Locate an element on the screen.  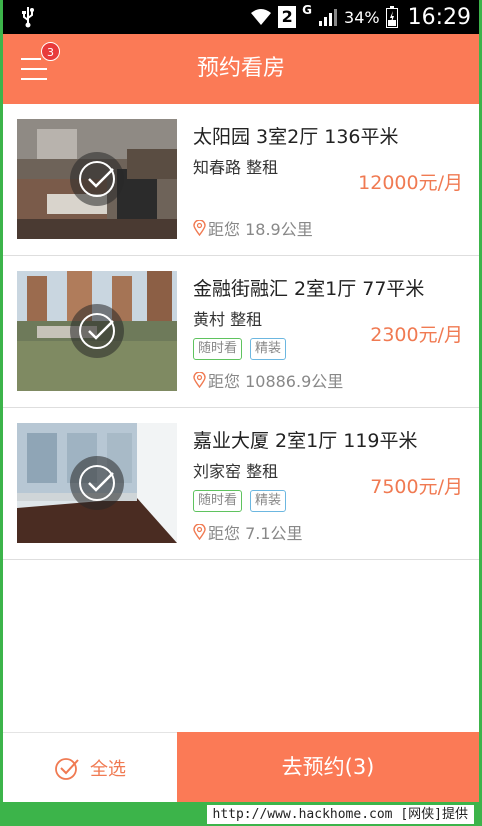
battery-percent: 34% is located at coordinates (362, 17).